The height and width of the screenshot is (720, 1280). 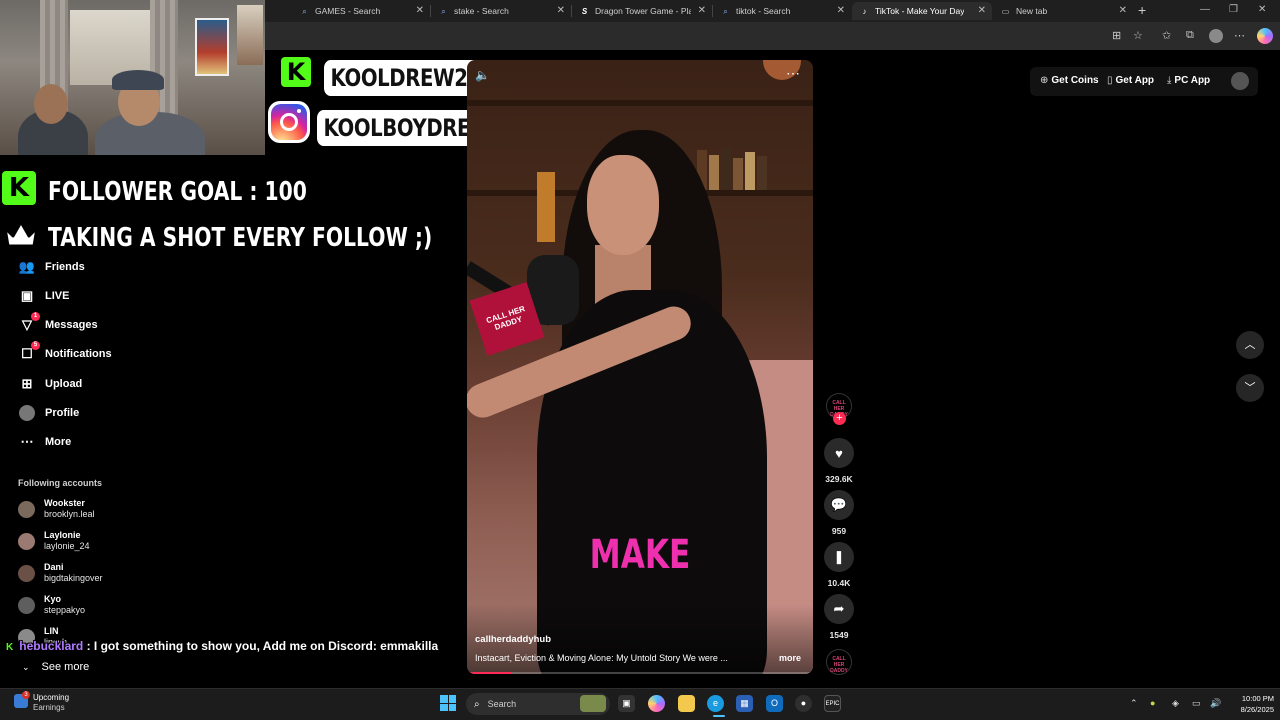 I want to click on instagram-gradient, so click(x=289, y=122).